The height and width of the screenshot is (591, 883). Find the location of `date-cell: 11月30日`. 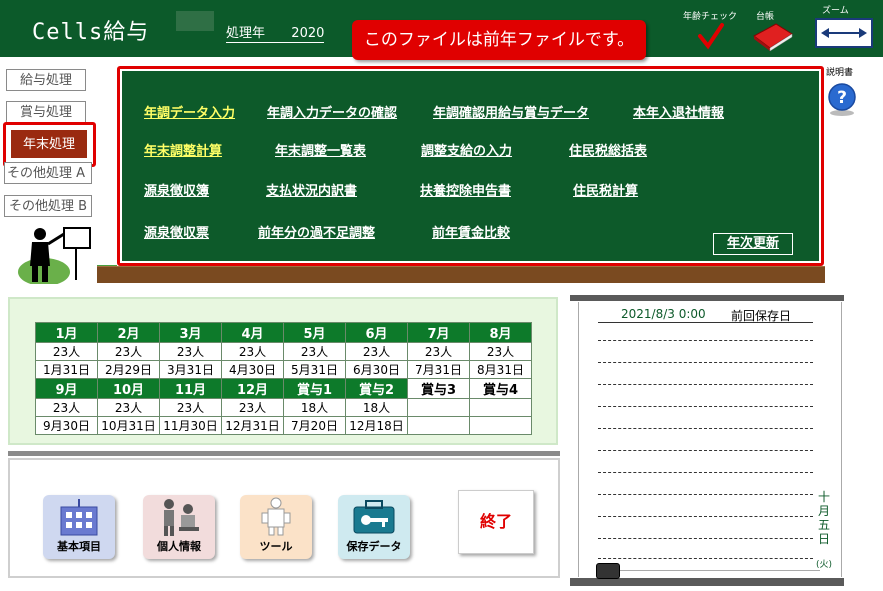

date-cell: 11月30日 is located at coordinates (190, 425).